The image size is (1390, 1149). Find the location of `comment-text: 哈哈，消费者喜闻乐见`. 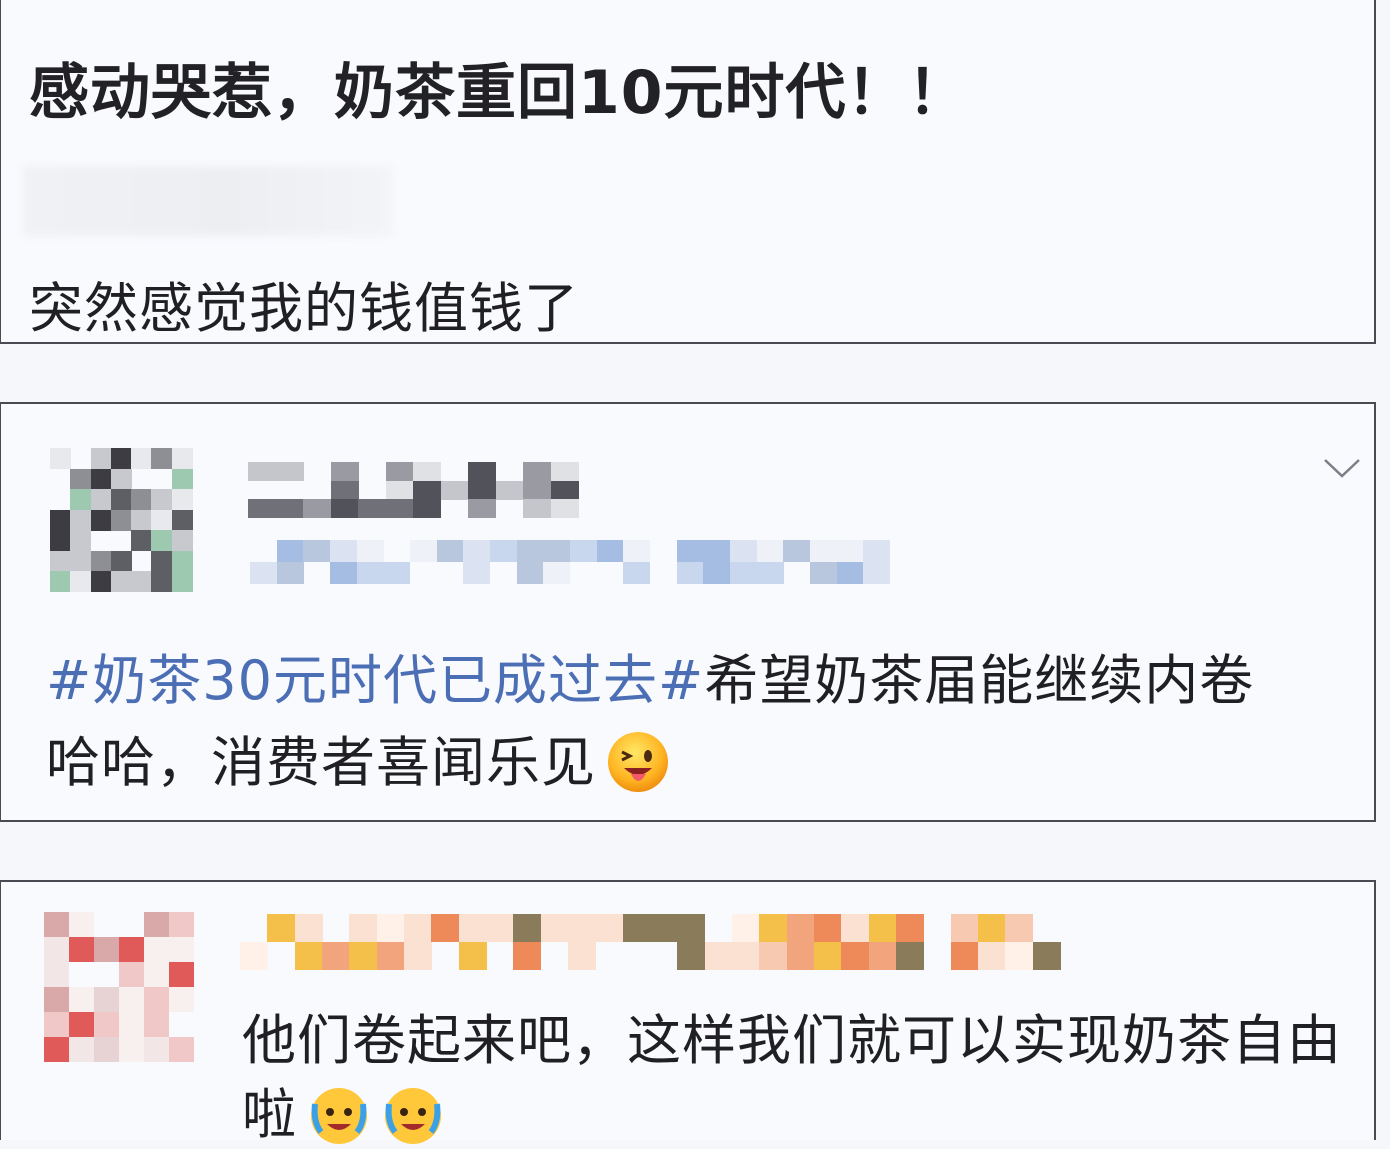

comment-text: 哈哈，消费者喜闻乐见 is located at coordinates (321, 762).